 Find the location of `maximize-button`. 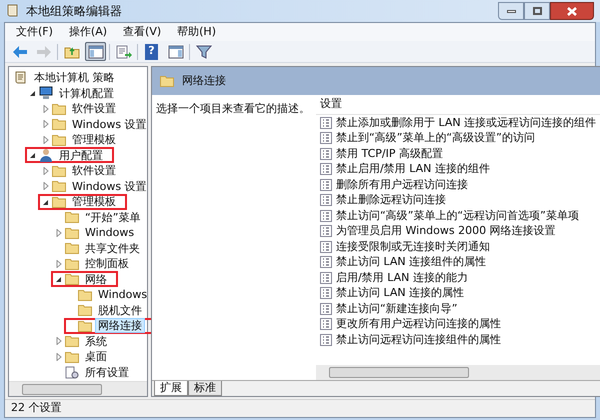

maximize-button is located at coordinates (537, 11).